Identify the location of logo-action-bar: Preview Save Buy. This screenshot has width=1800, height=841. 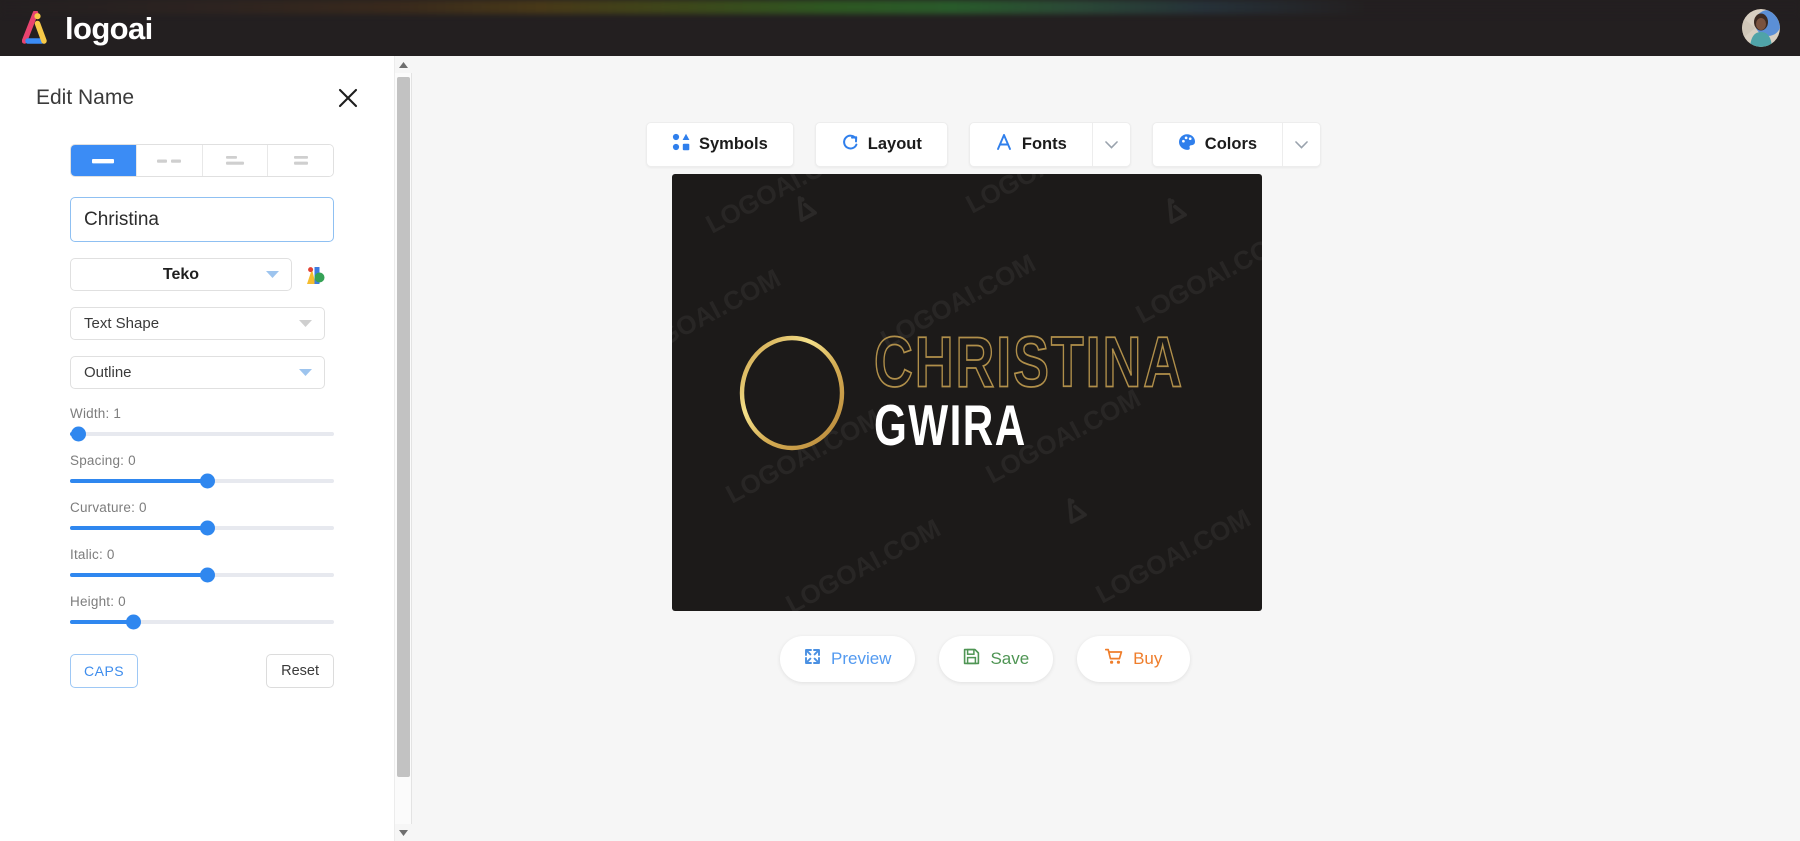
(985, 659).